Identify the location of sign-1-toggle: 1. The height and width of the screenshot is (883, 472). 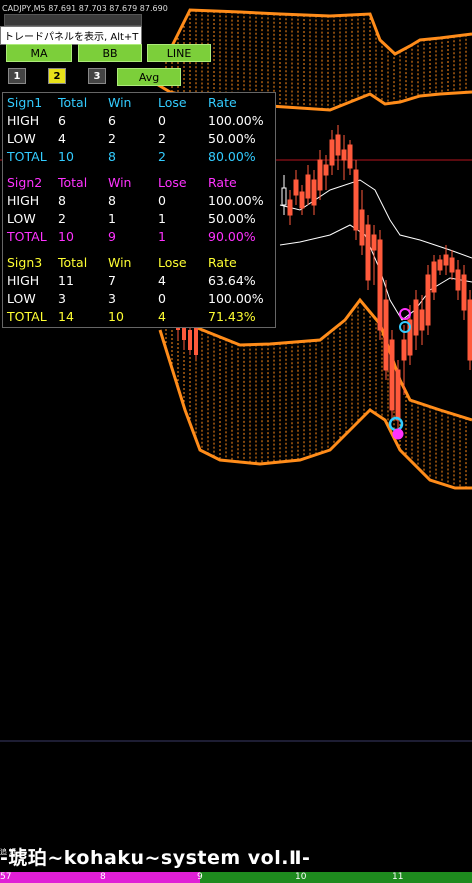
(17, 76).